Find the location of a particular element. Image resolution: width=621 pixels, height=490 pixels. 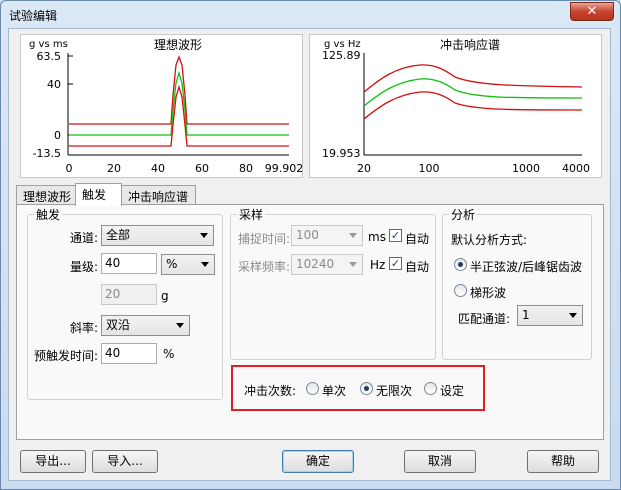

set-count-label: 设定 is located at coordinates (452, 390).